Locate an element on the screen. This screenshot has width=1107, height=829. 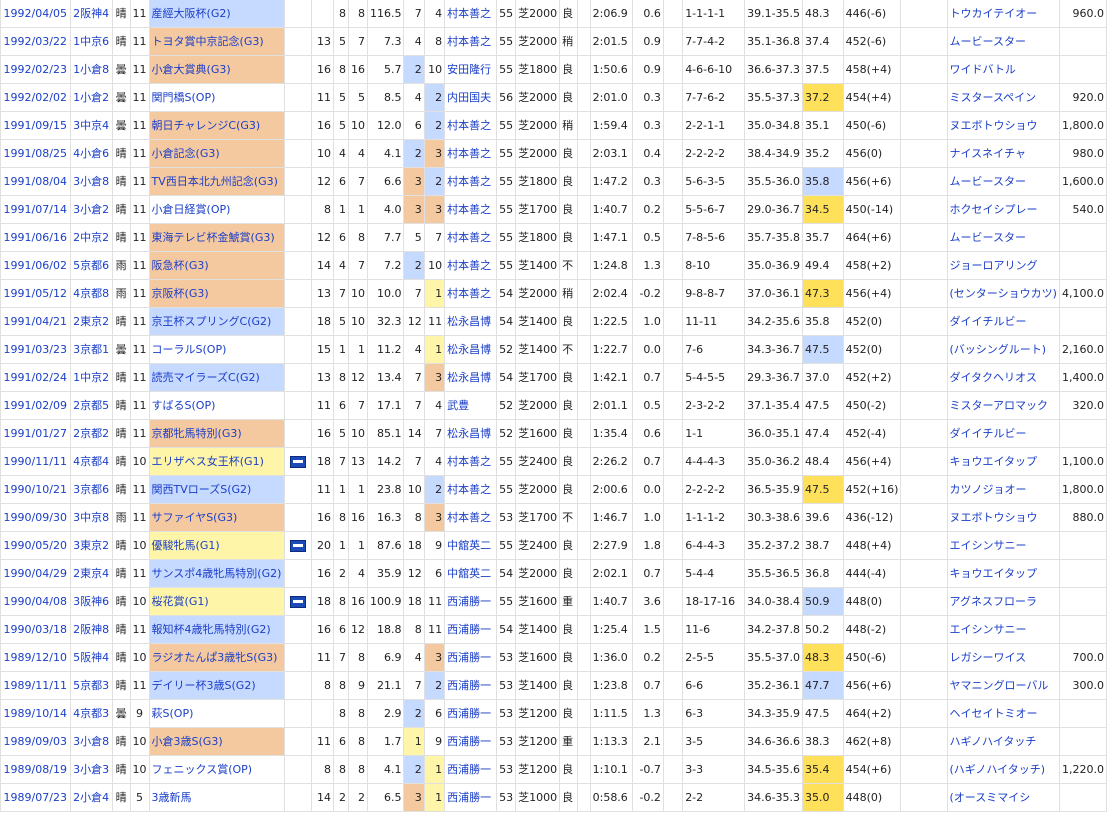
winner-link: ミスターアロマック is located at coordinates (1003, 405).